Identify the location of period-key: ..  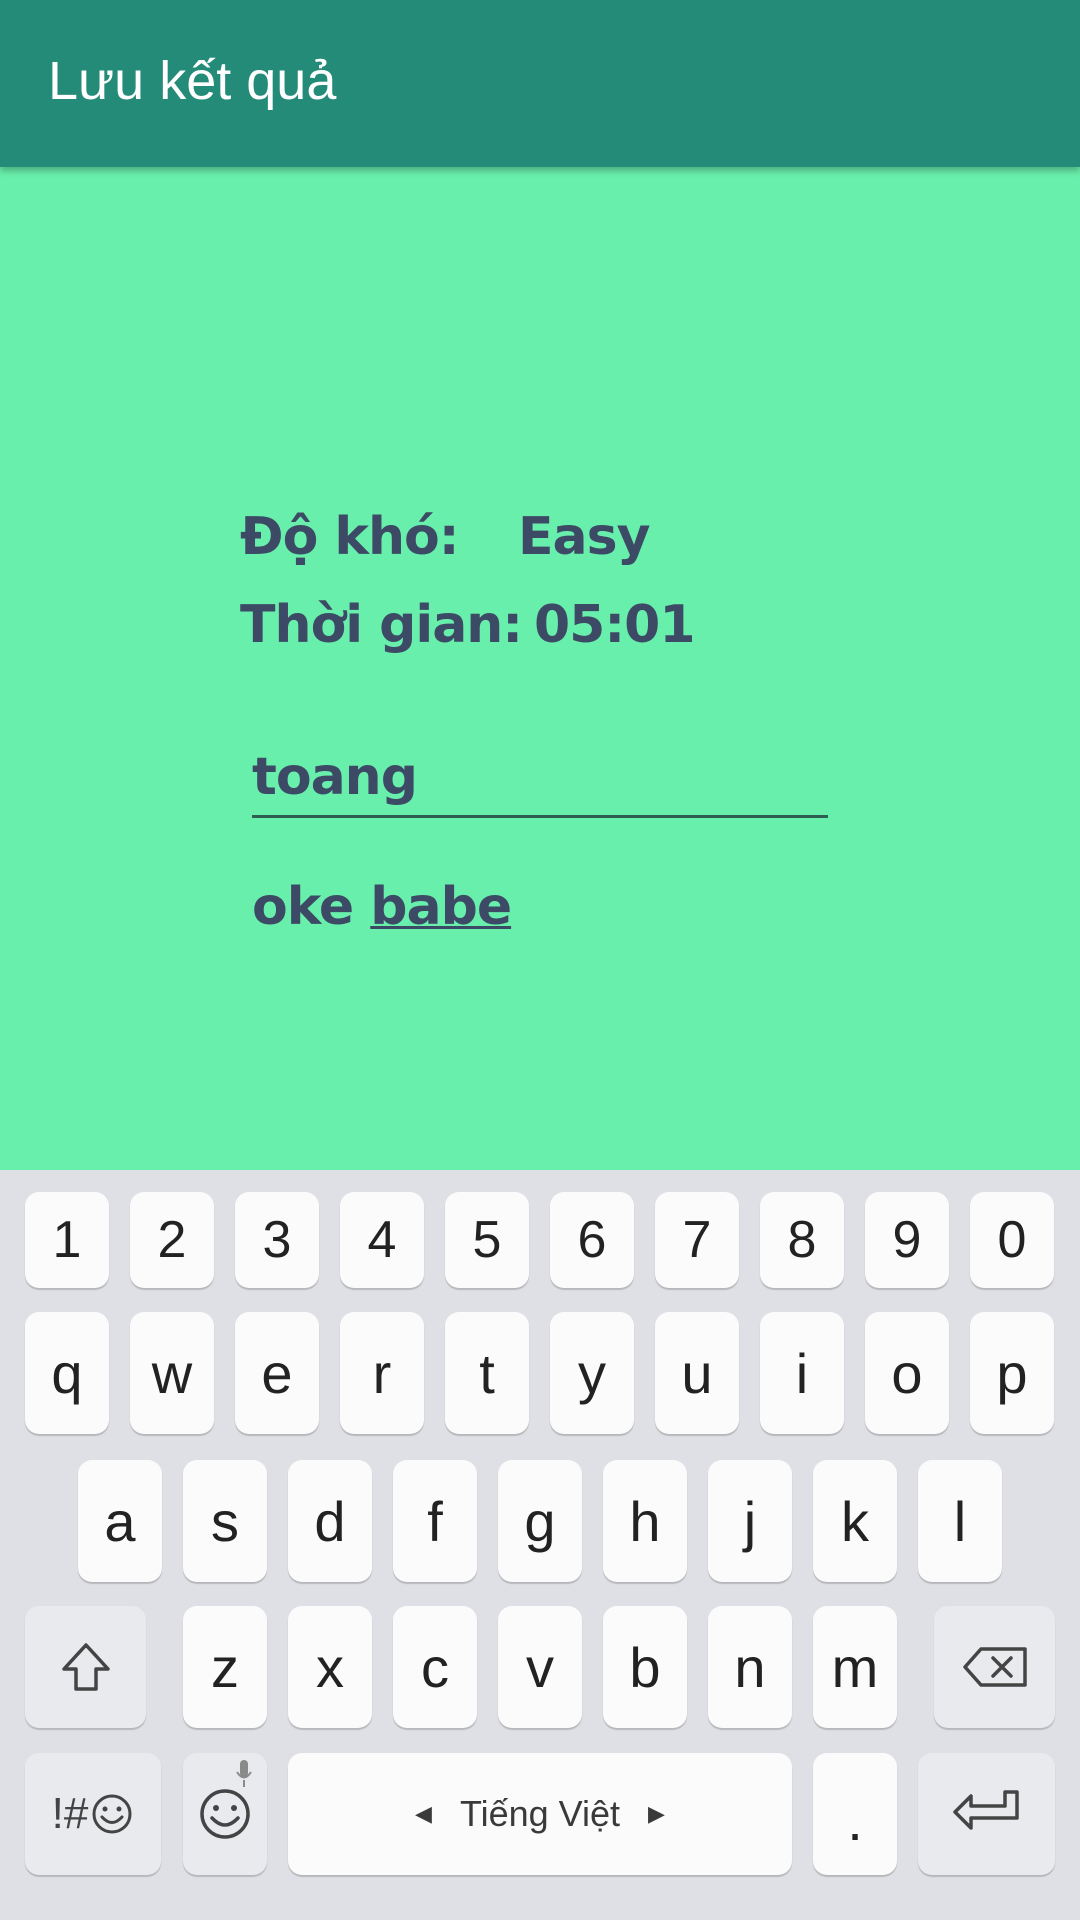
(855, 1814).